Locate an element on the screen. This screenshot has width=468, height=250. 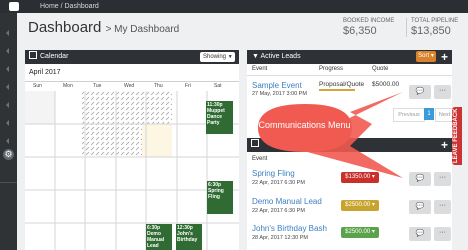
funnel-icon: ▼ is located at coordinates (255, 56).